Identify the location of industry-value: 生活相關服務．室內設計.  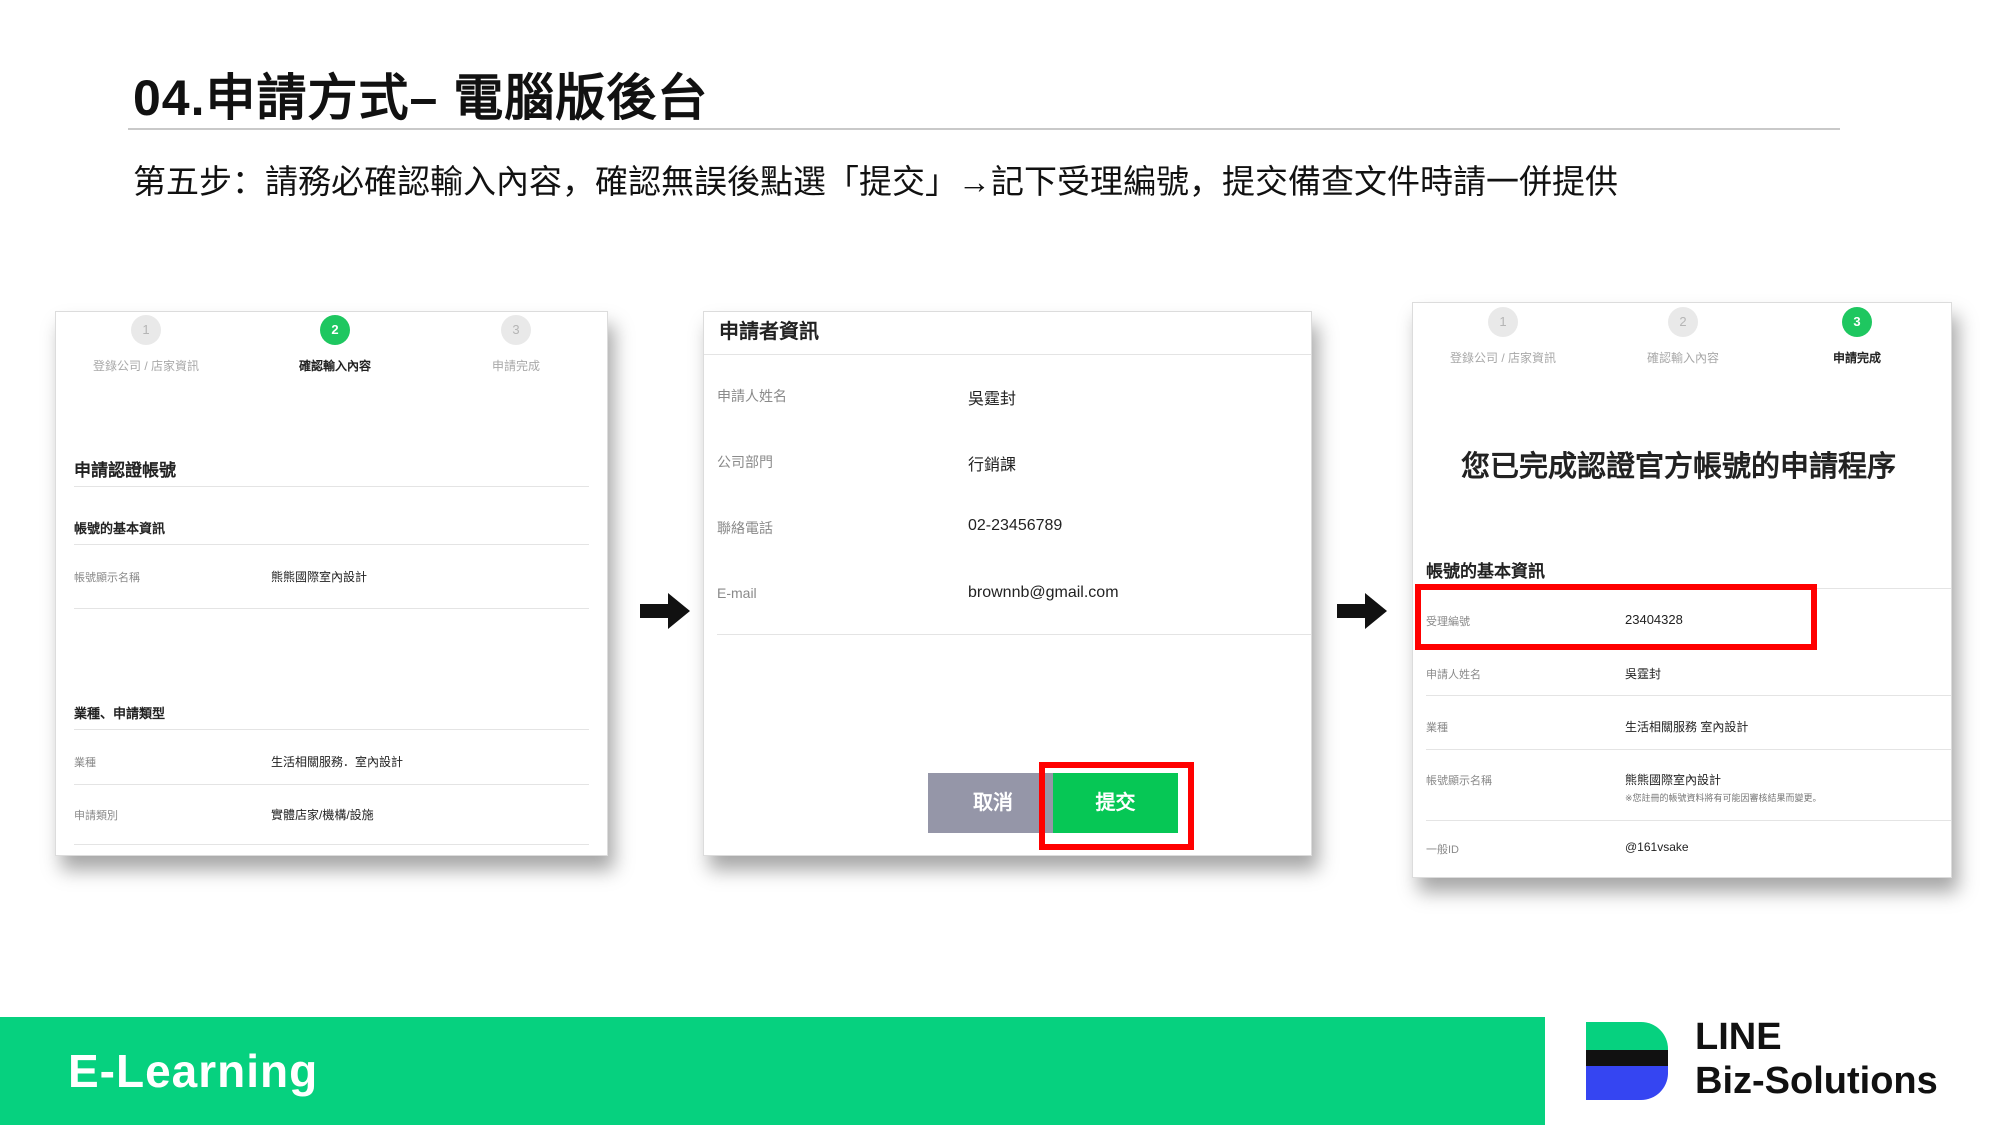
(337, 762).